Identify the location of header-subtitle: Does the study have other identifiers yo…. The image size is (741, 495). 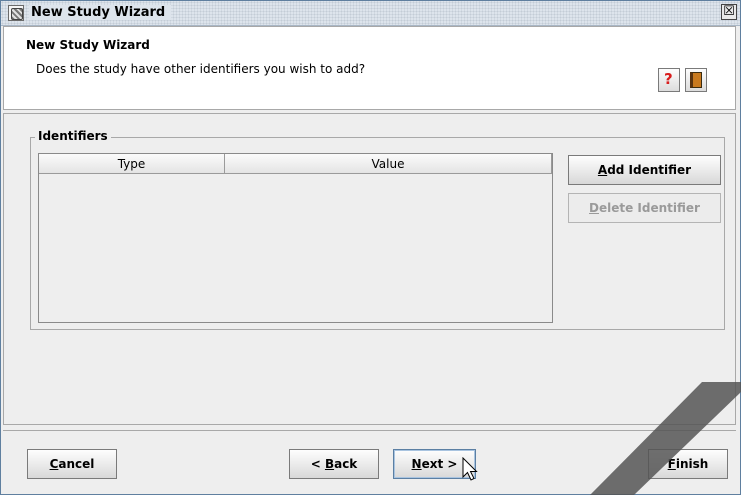
(201, 69).